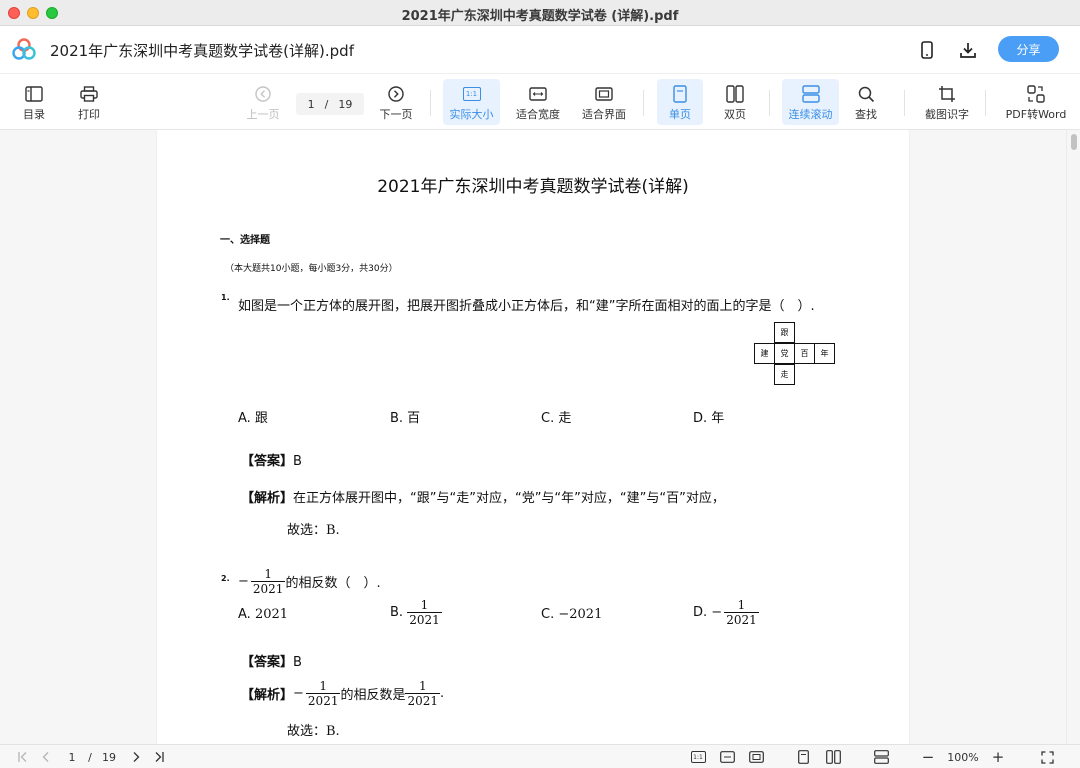  Describe the element at coordinates (963, 757) in the screenshot. I see `zoom-level: 100%` at that location.